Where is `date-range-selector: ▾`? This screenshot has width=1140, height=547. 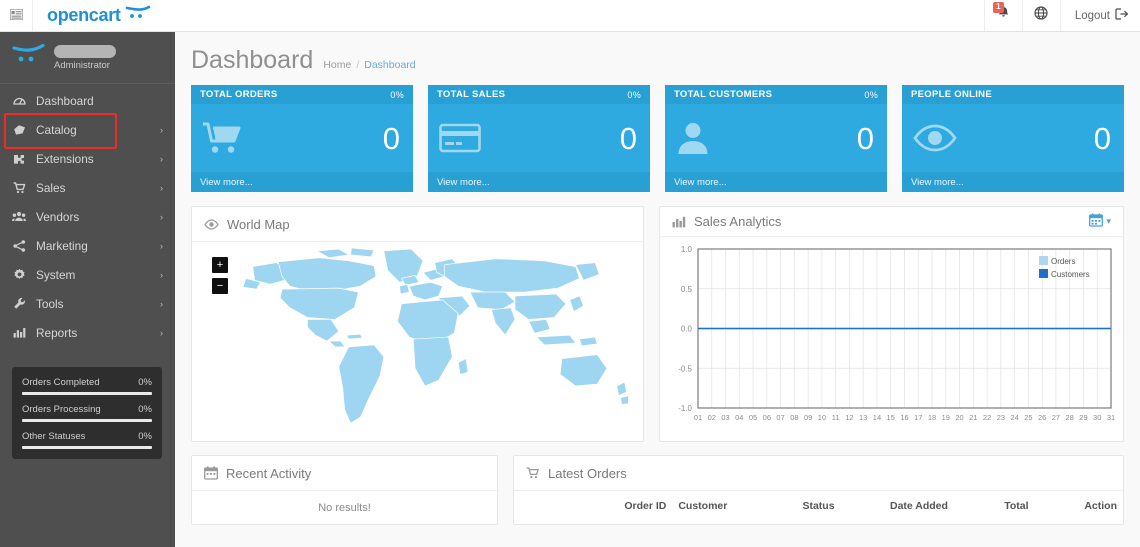 date-range-selector: ▾ is located at coordinates (1100, 221).